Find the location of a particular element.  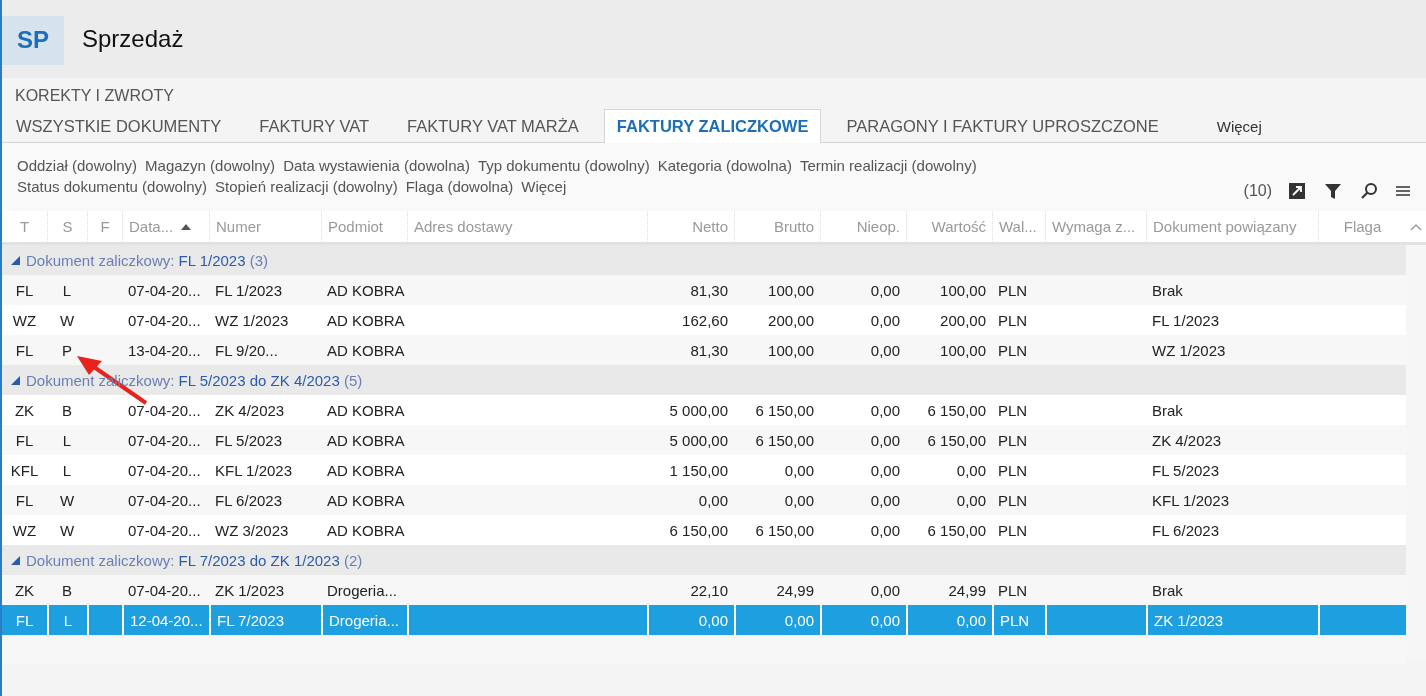

tab: FAKTURY VAT is located at coordinates (314, 125).